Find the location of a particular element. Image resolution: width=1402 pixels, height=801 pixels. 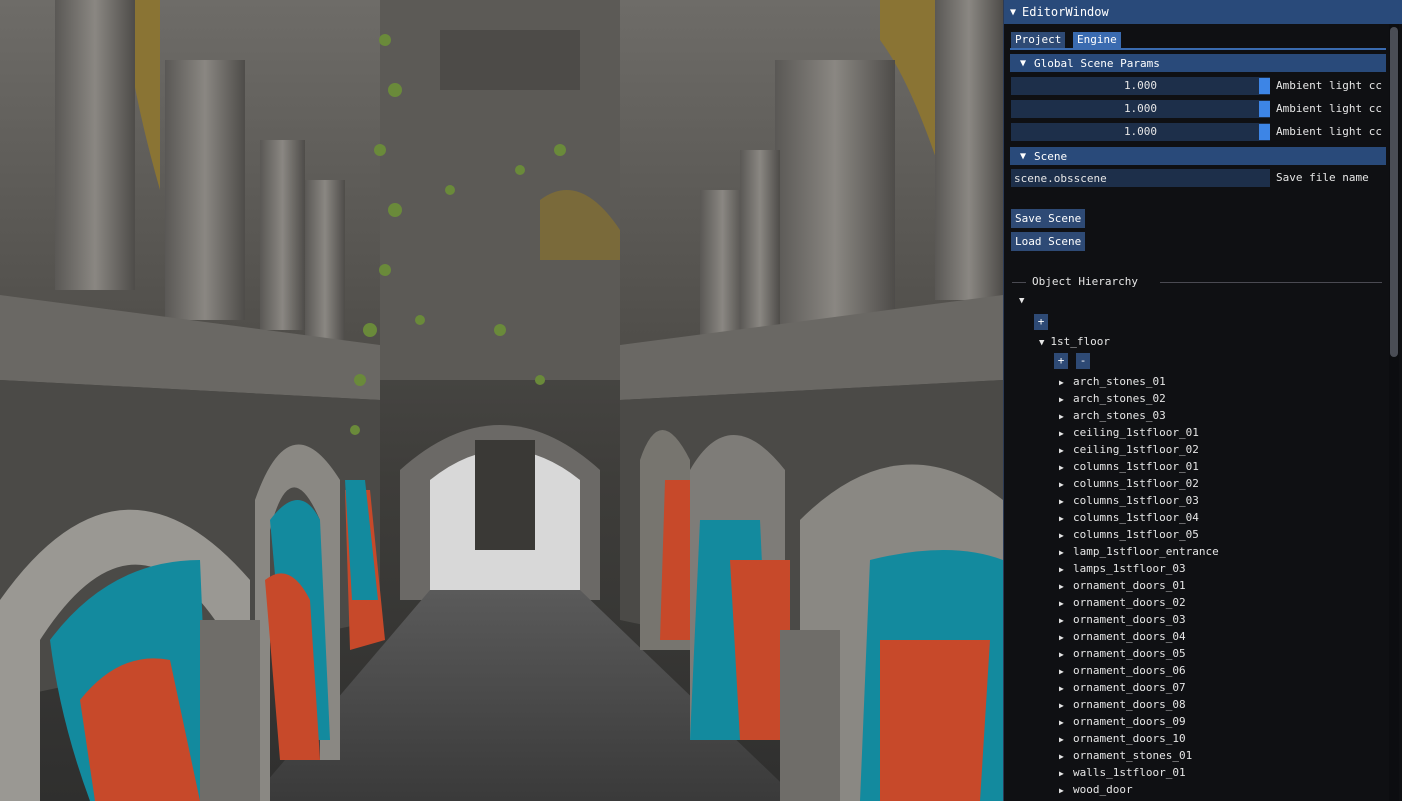

tree-node-child: ▶ ornament_stones_01 is located at coordinates (1125, 756).